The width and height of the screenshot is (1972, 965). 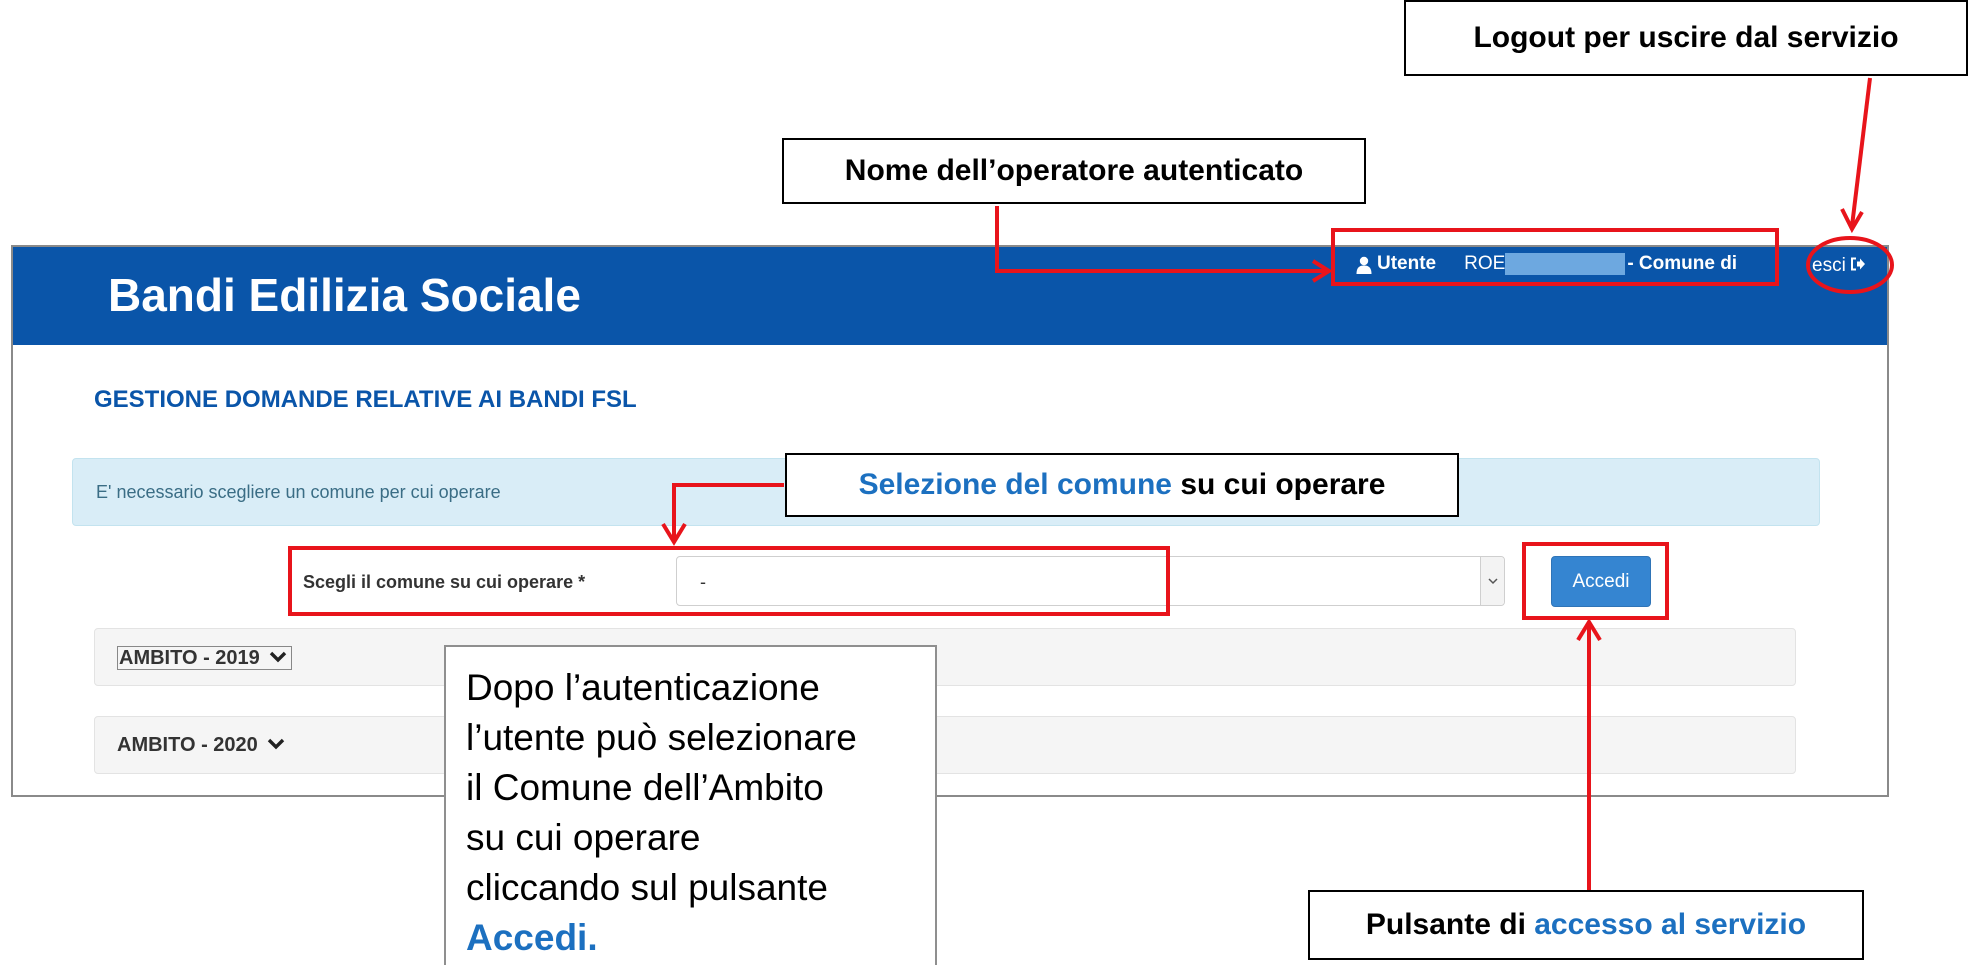 I want to click on comune-field-label: Scegli il comune su cui operare *, so click(x=444, y=582).